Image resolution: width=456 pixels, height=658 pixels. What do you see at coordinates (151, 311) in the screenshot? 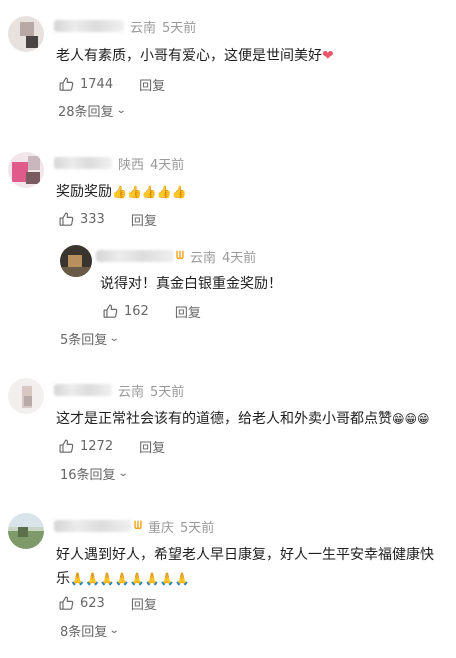
I see `comment-actions: 162 回复` at bounding box center [151, 311].